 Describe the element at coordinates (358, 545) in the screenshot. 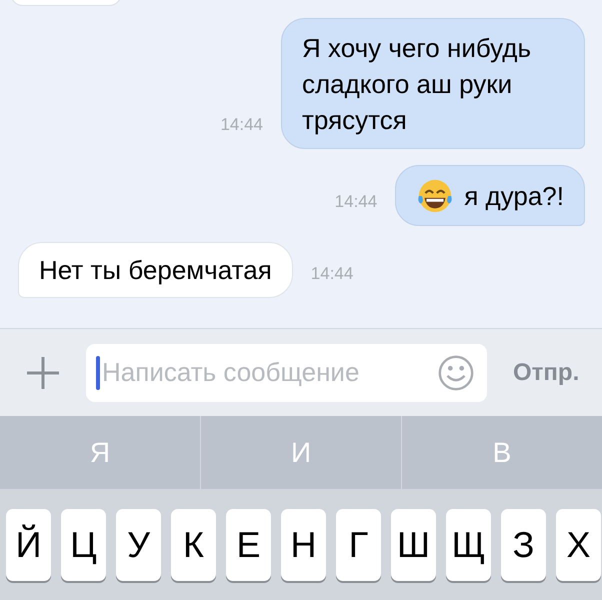

I see `keyboard-key: Г` at that location.